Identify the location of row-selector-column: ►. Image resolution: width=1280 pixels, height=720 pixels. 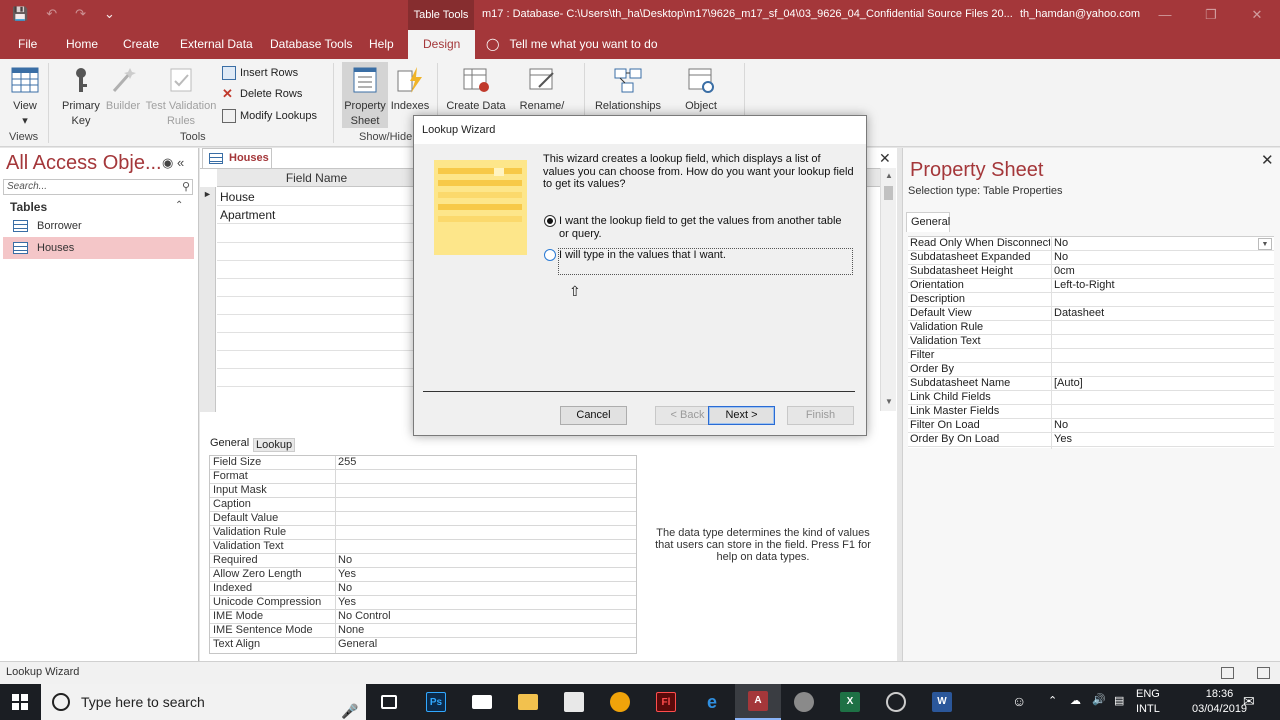
(208, 299).